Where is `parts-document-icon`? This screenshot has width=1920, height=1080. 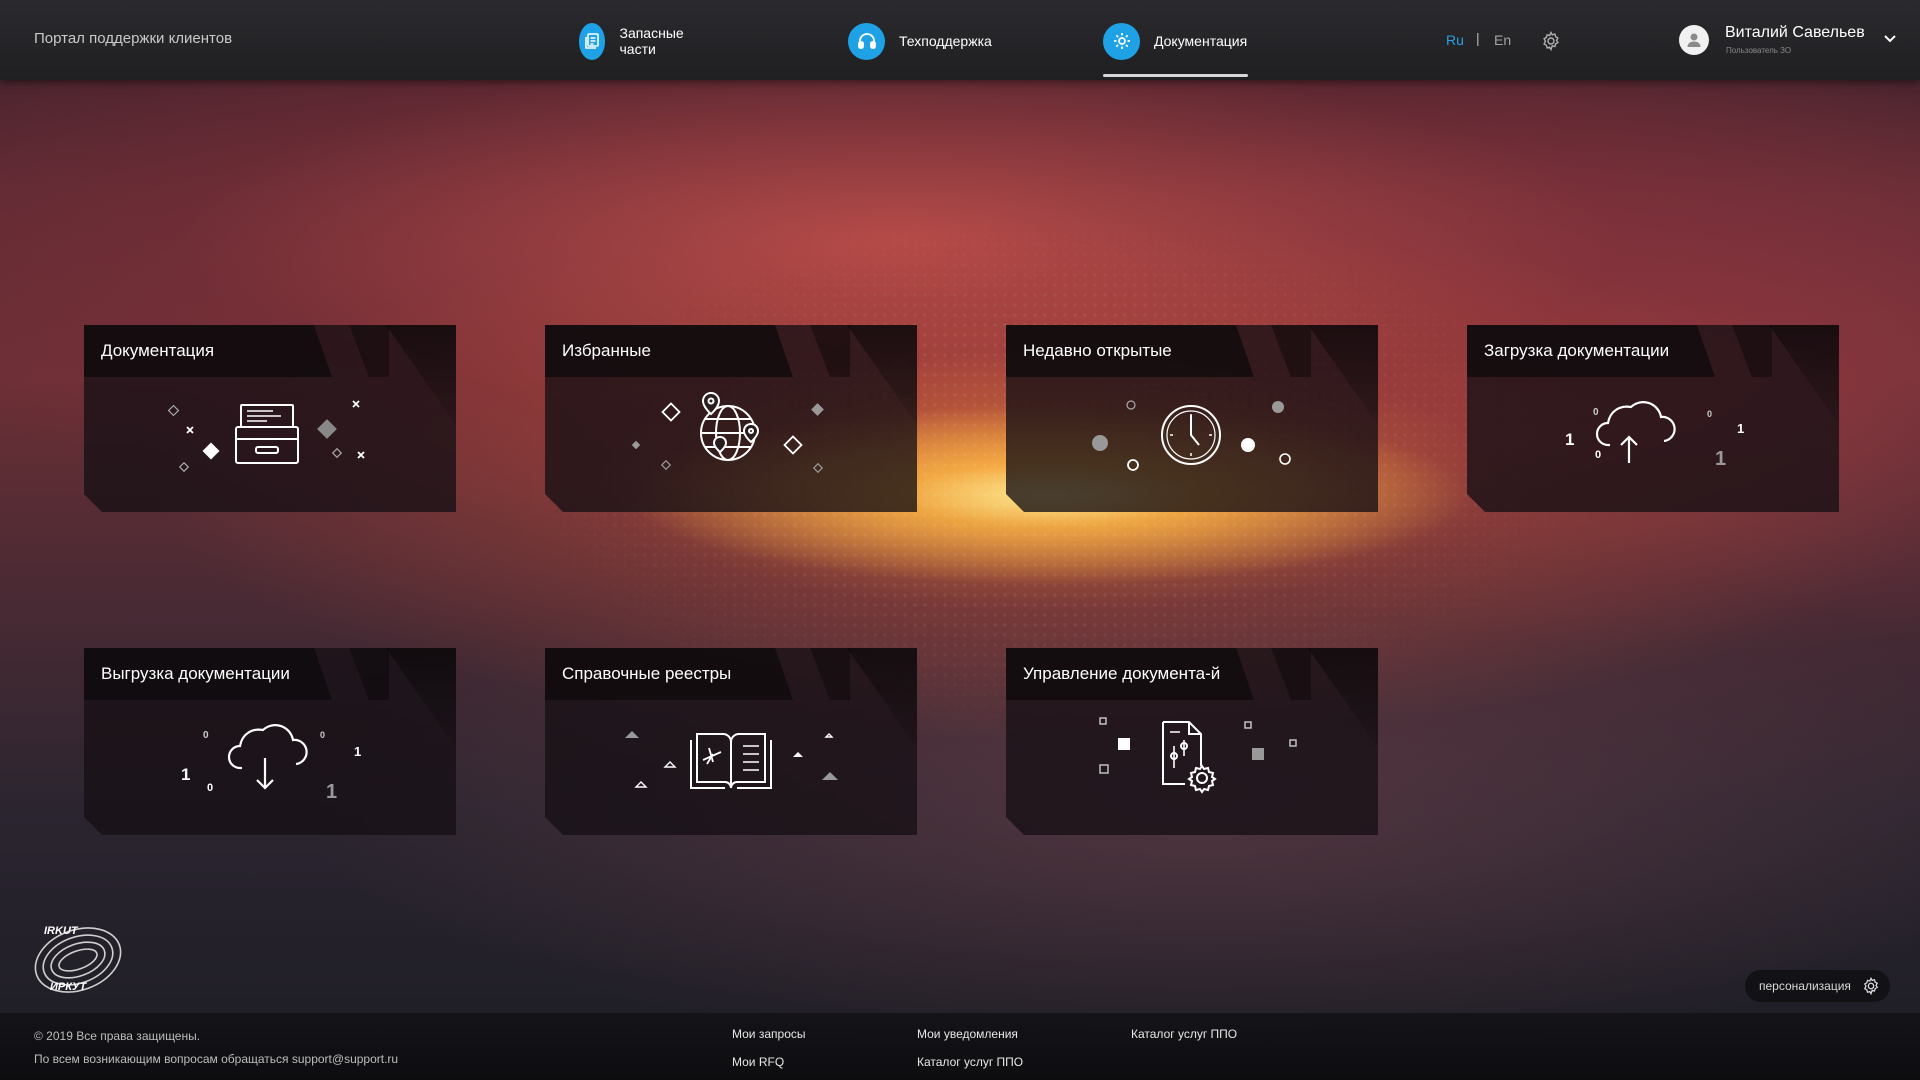
parts-document-icon is located at coordinates (592, 41).